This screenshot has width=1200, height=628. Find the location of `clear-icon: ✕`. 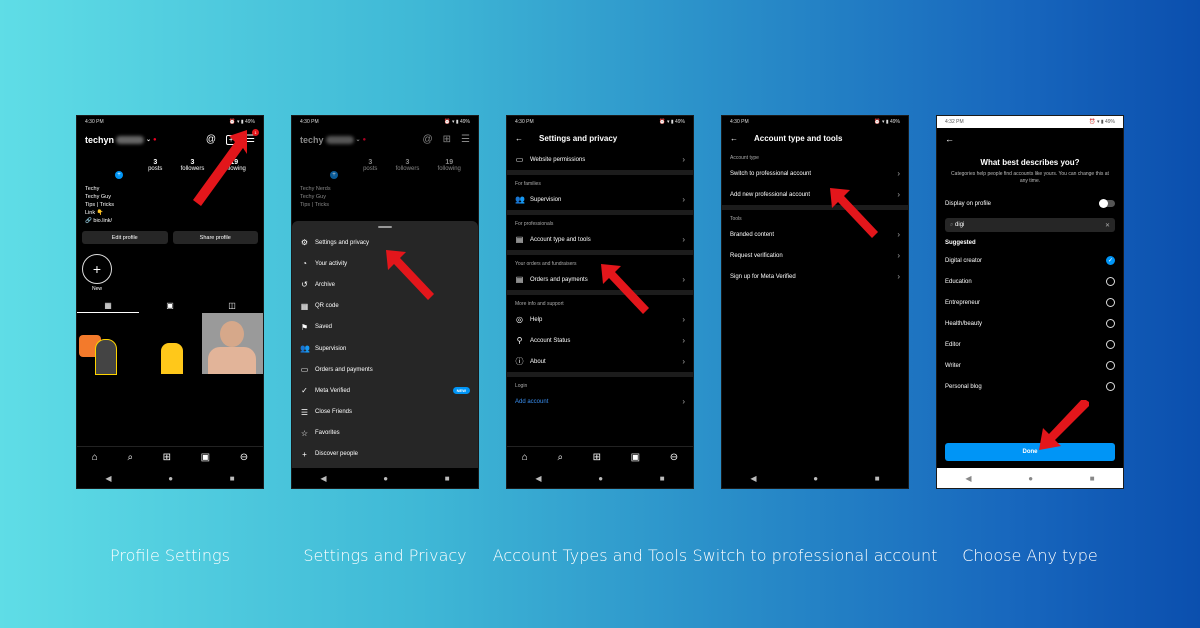

clear-icon: ✕ is located at coordinates (1107, 225).